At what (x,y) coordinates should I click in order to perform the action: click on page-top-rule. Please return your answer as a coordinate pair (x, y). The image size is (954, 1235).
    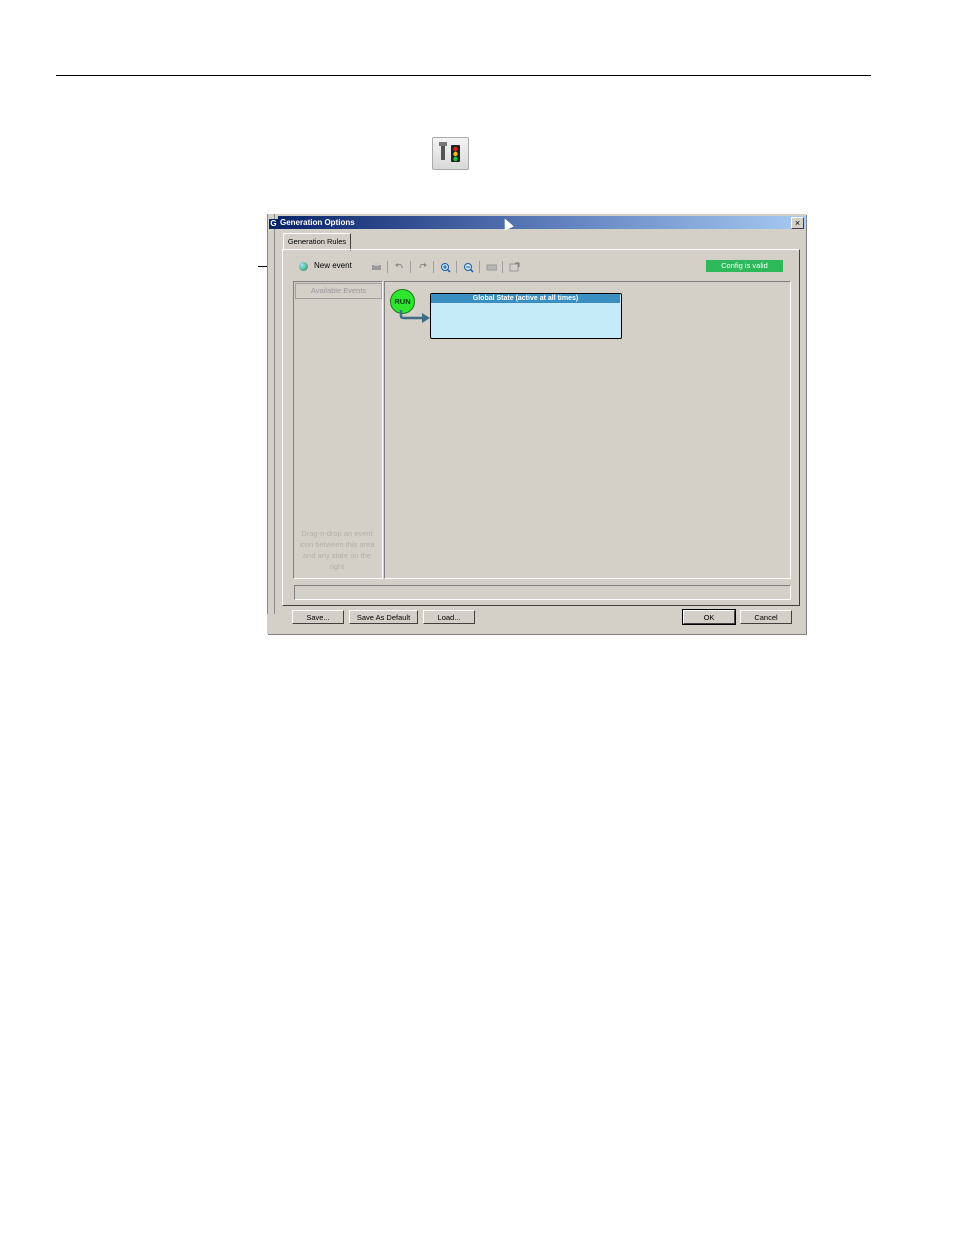
    Looking at the image, I should click on (463, 75).